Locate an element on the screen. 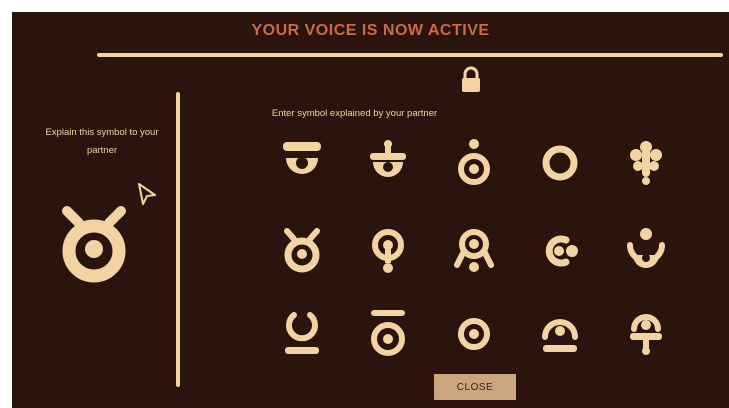 This screenshot has height=408, width=729. mouse-cursor-icon is located at coordinates (147, 194).